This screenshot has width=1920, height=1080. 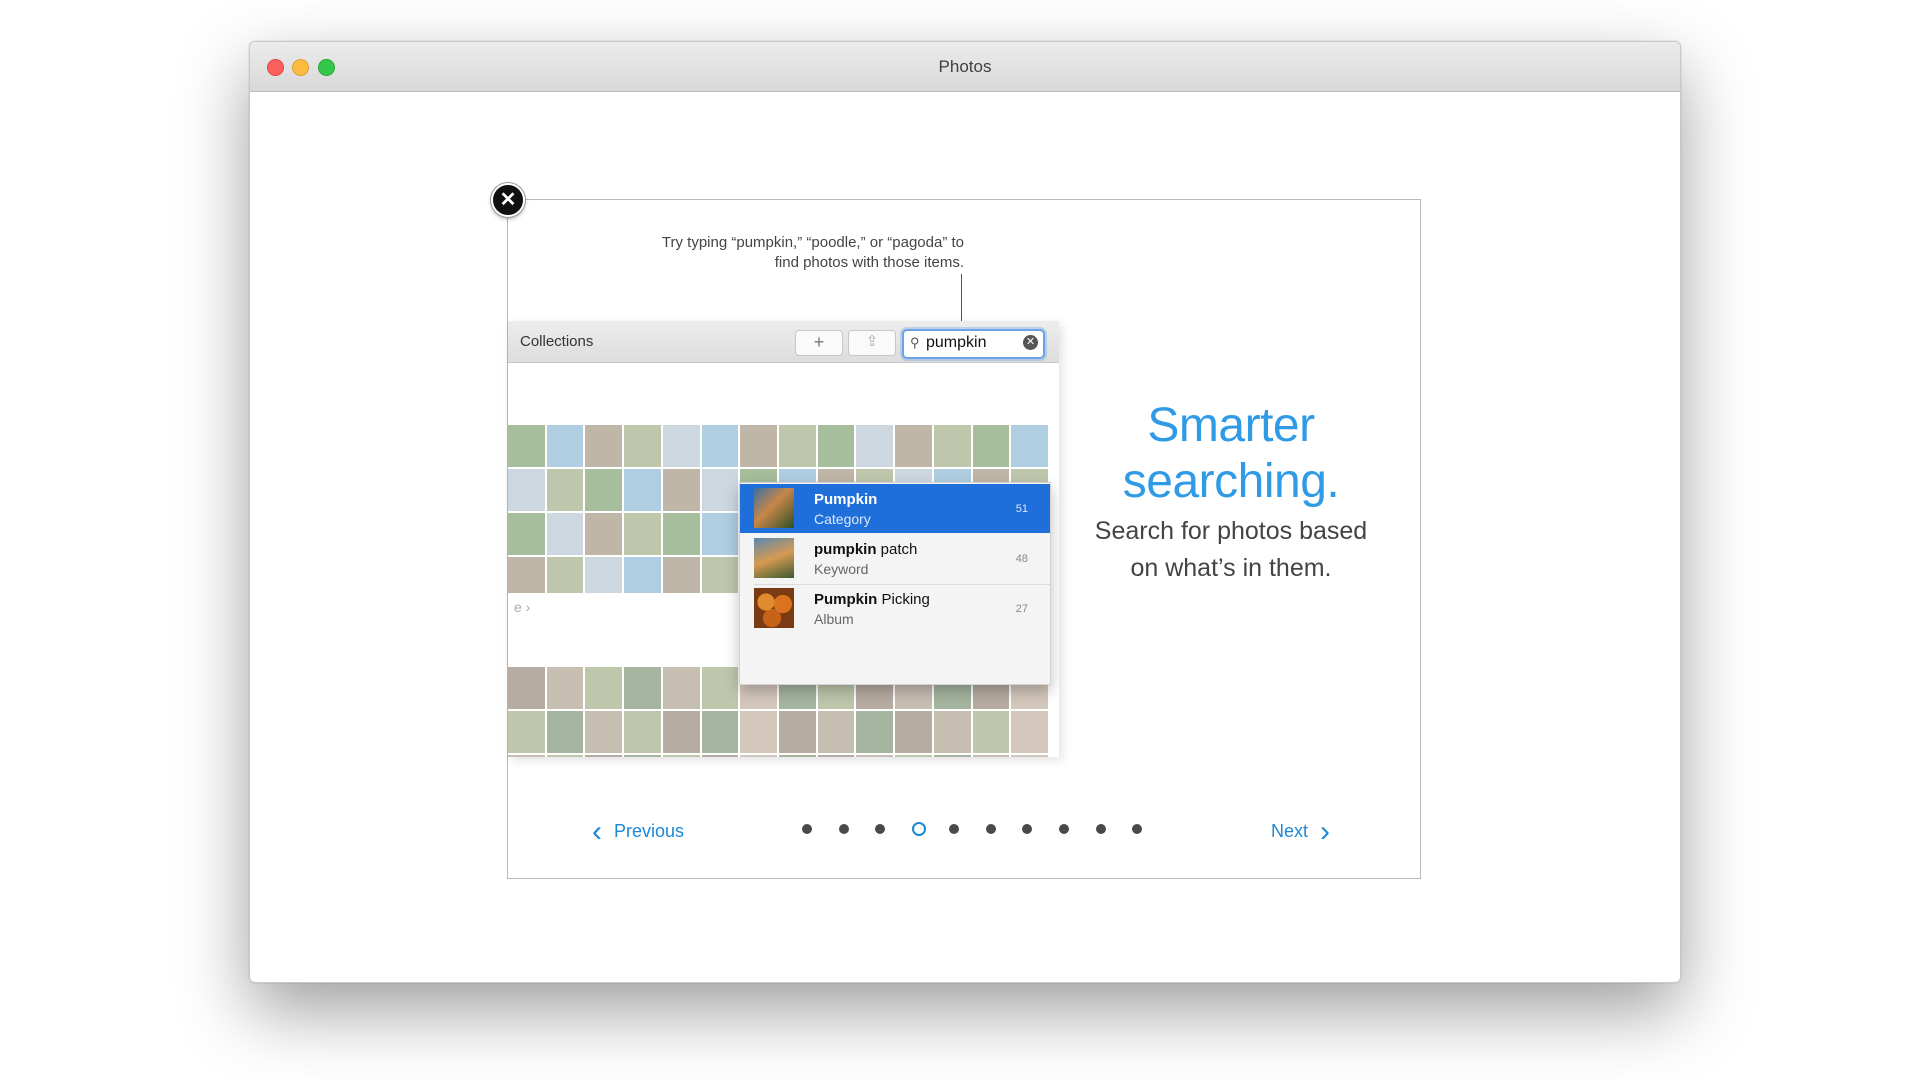 What do you see at coordinates (508, 200) in the screenshot?
I see `close-tutorial-icon: ✕` at bounding box center [508, 200].